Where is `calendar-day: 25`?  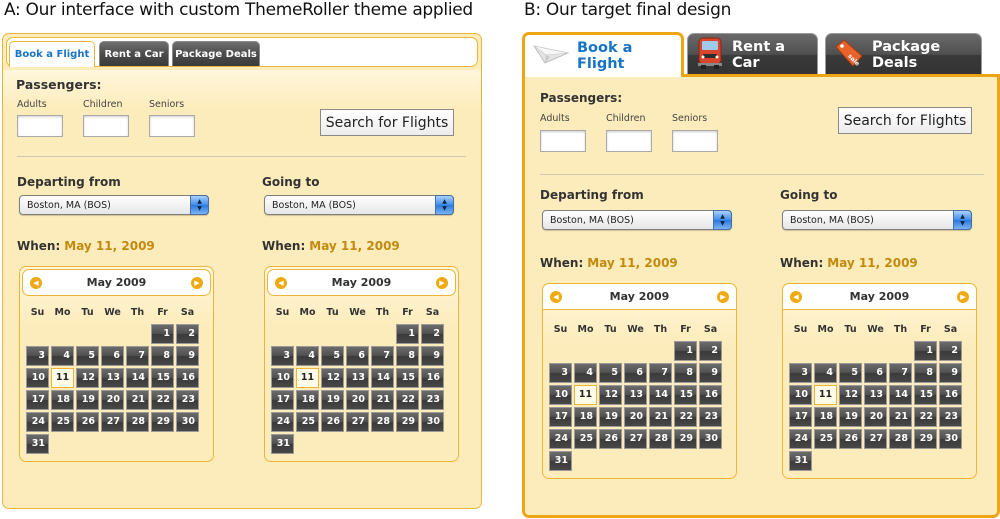 calendar-day: 25 is located at coordinates (307, 422).